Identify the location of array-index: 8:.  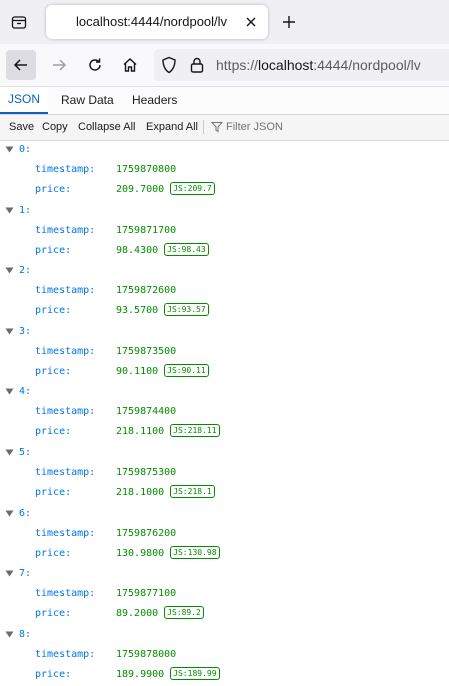
(25, 634).